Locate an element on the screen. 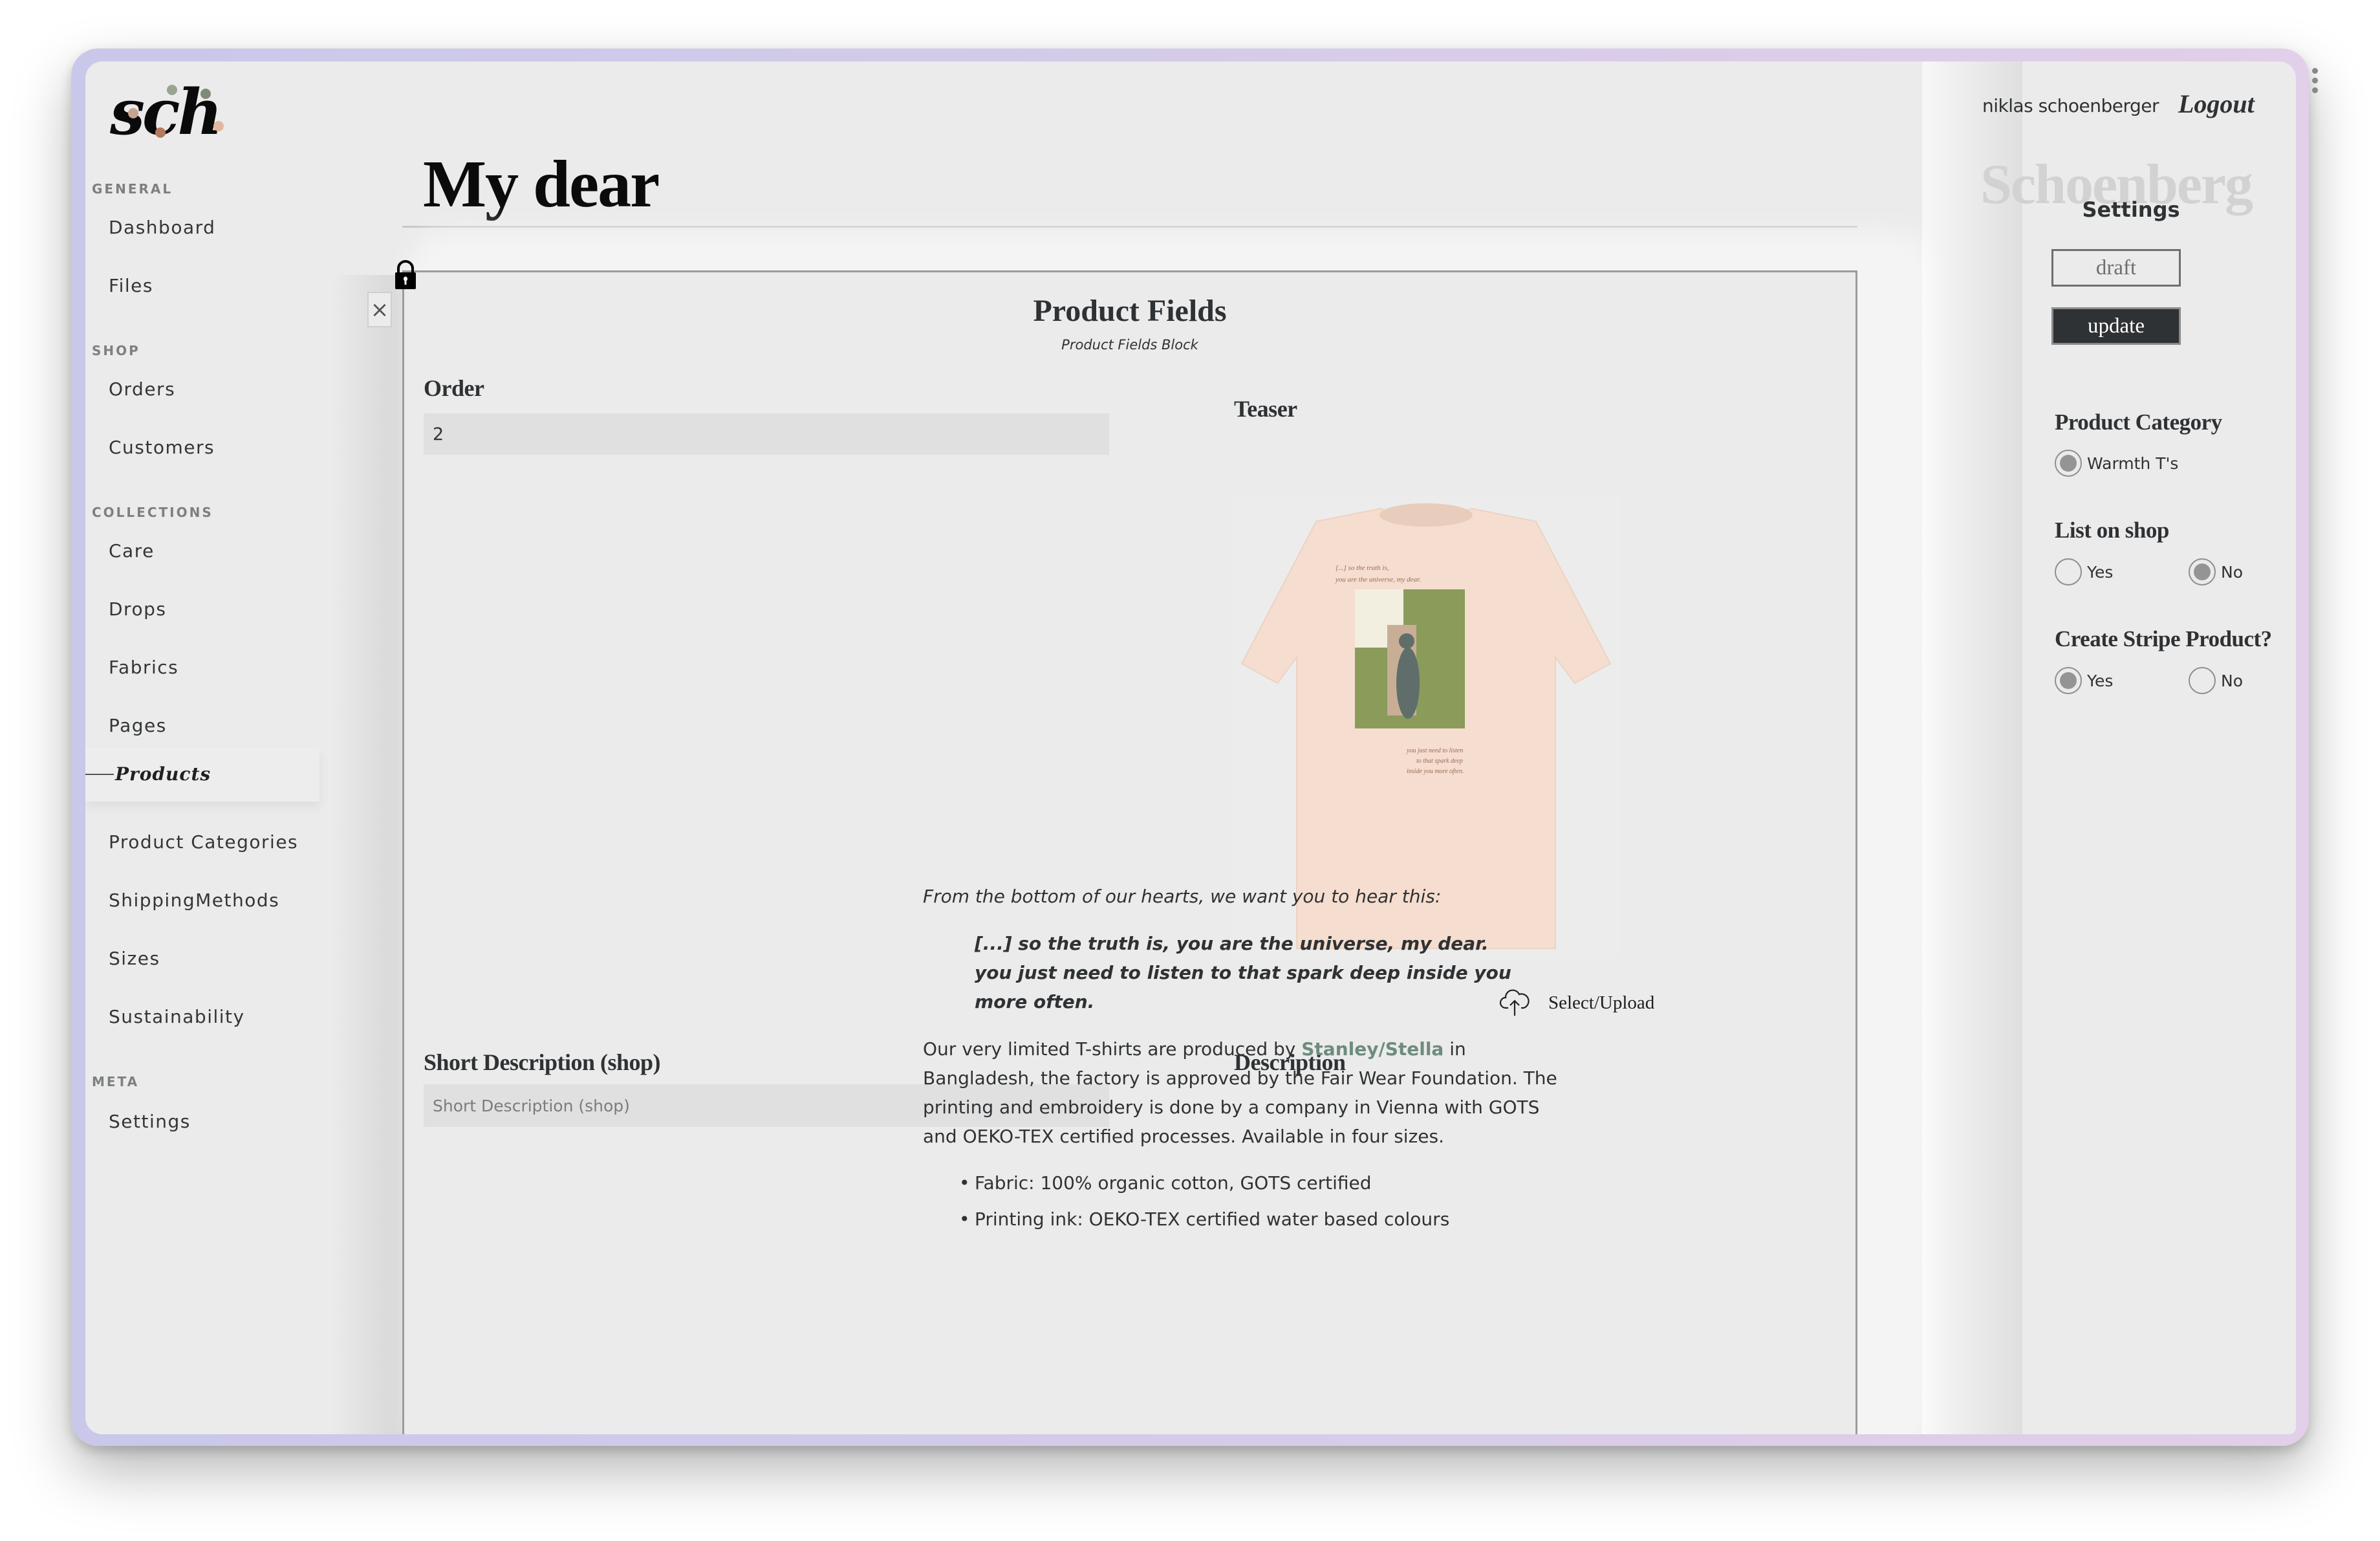 The height and width of the screenshot is (1541, 2380). sidebar-item-shipping-methods: ShippingMethods is located at coordinates (194, 900).